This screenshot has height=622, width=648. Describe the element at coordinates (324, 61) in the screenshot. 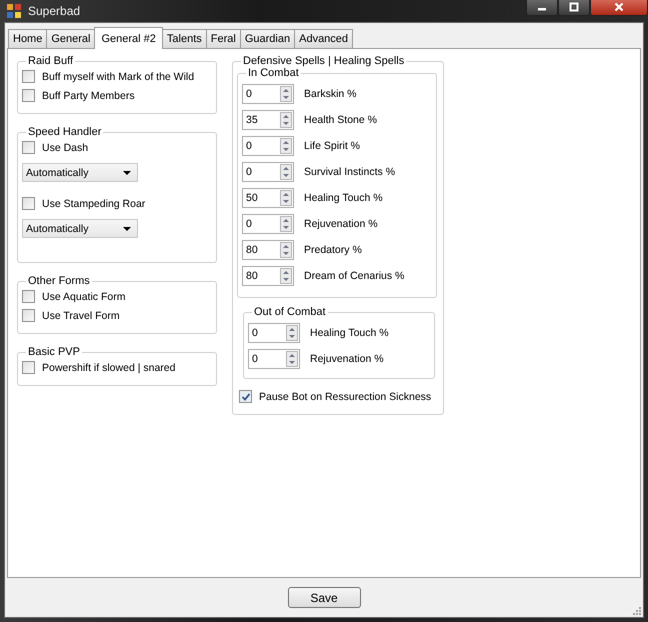

I see `group-title: Defensive Spells | Healing Spells` at that location.